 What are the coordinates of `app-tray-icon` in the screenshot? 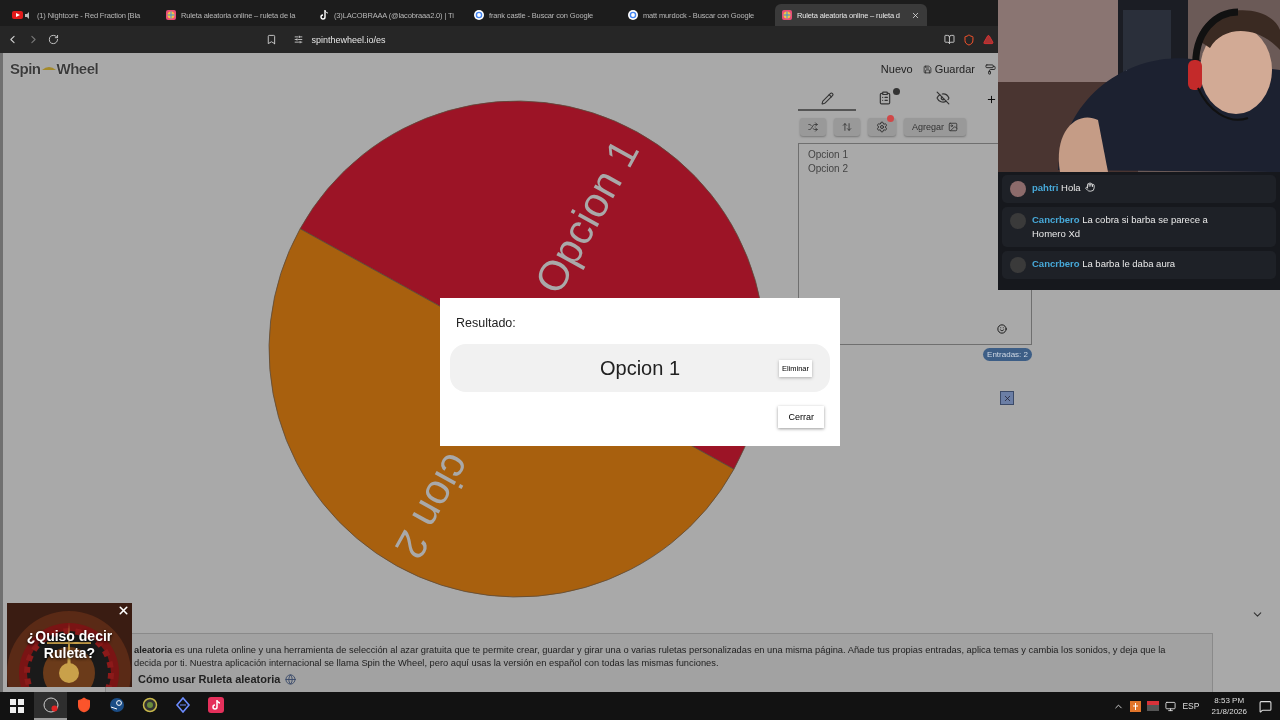 It's located at (1136, 706).